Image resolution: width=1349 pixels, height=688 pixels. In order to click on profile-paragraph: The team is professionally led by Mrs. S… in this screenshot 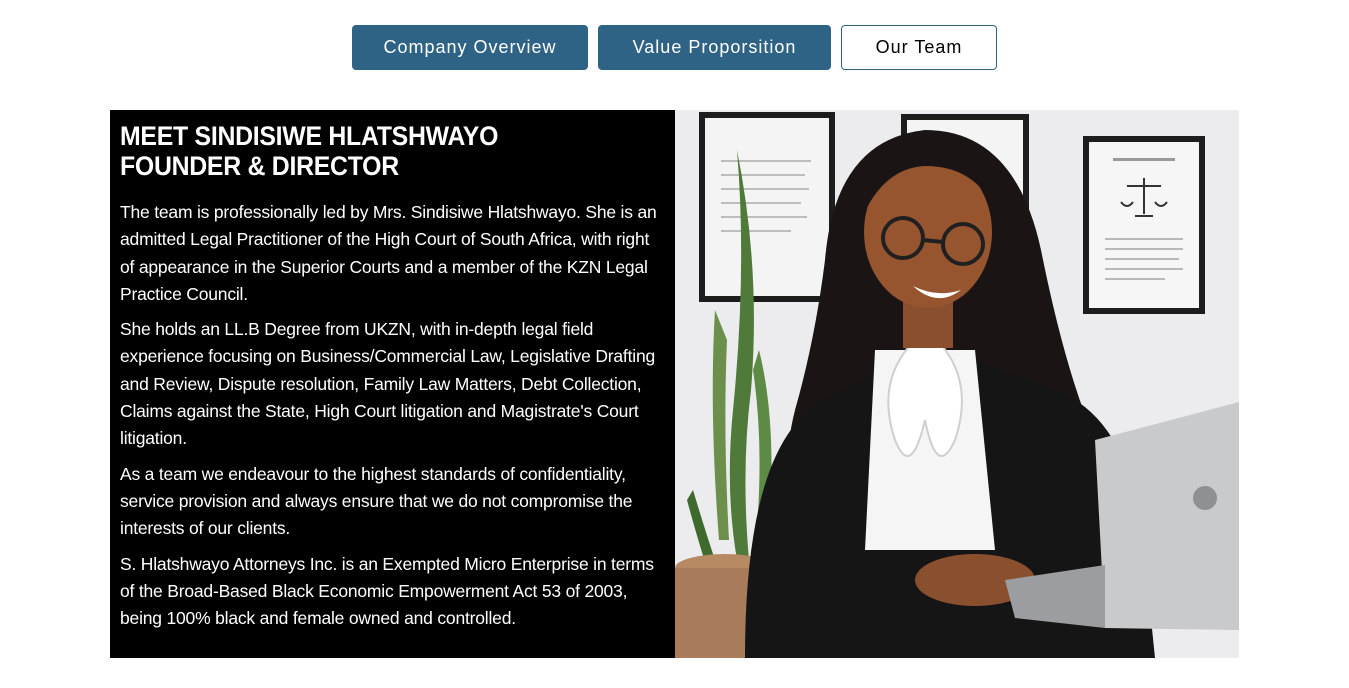, I will do `click(388, 253)`.